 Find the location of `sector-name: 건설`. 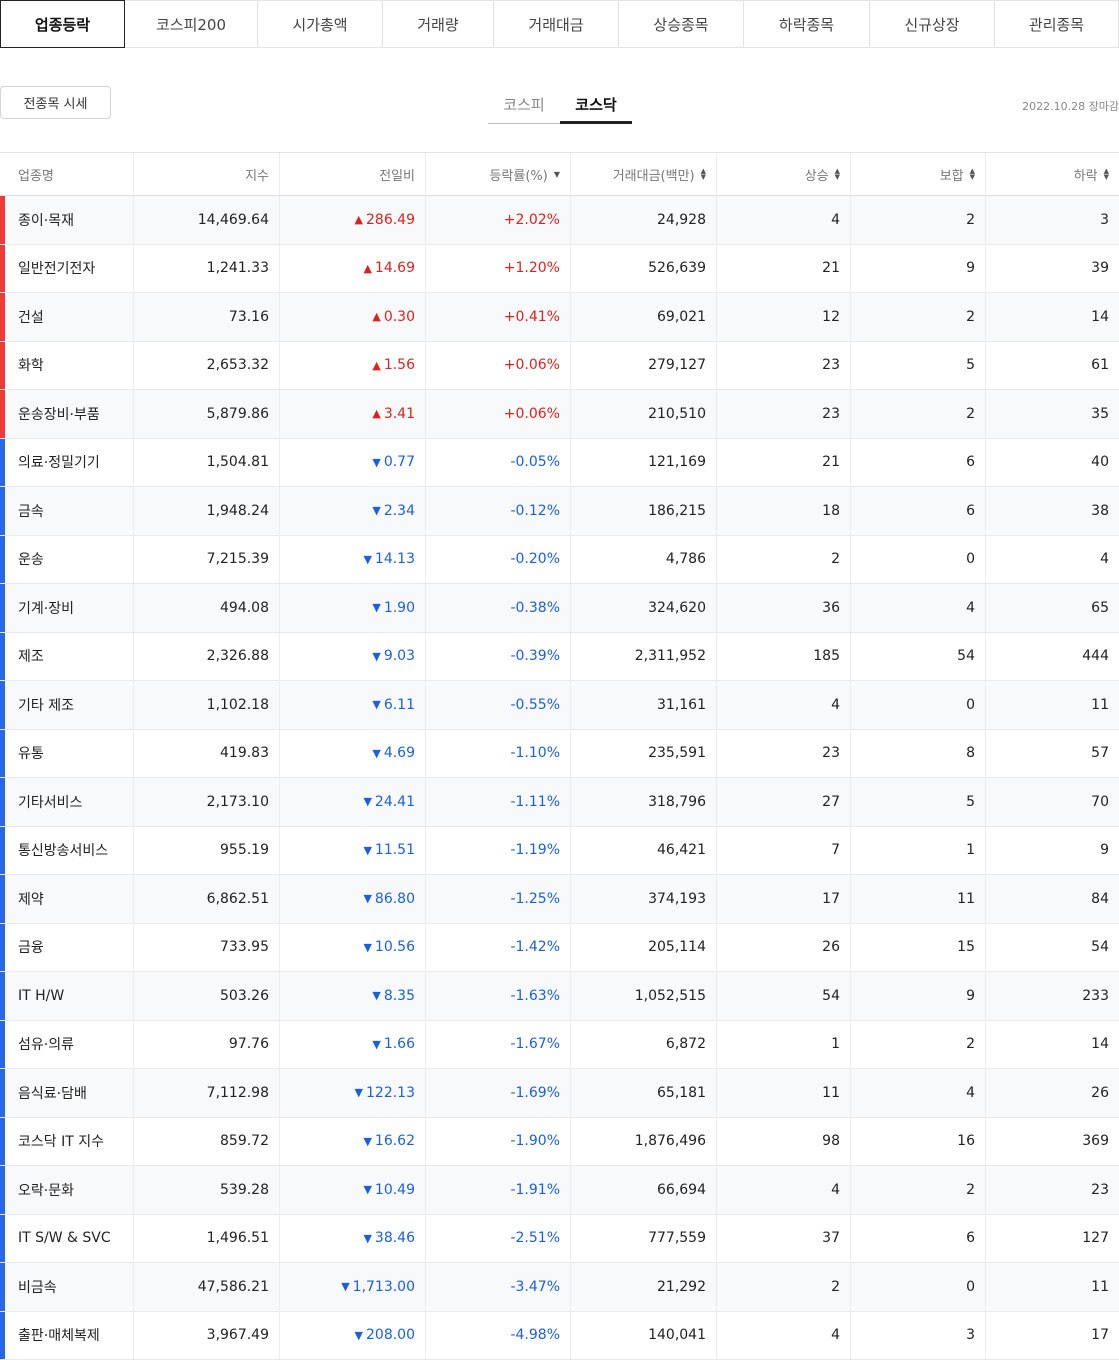

sector-name: 건설 is located at coordinates (67, 317).